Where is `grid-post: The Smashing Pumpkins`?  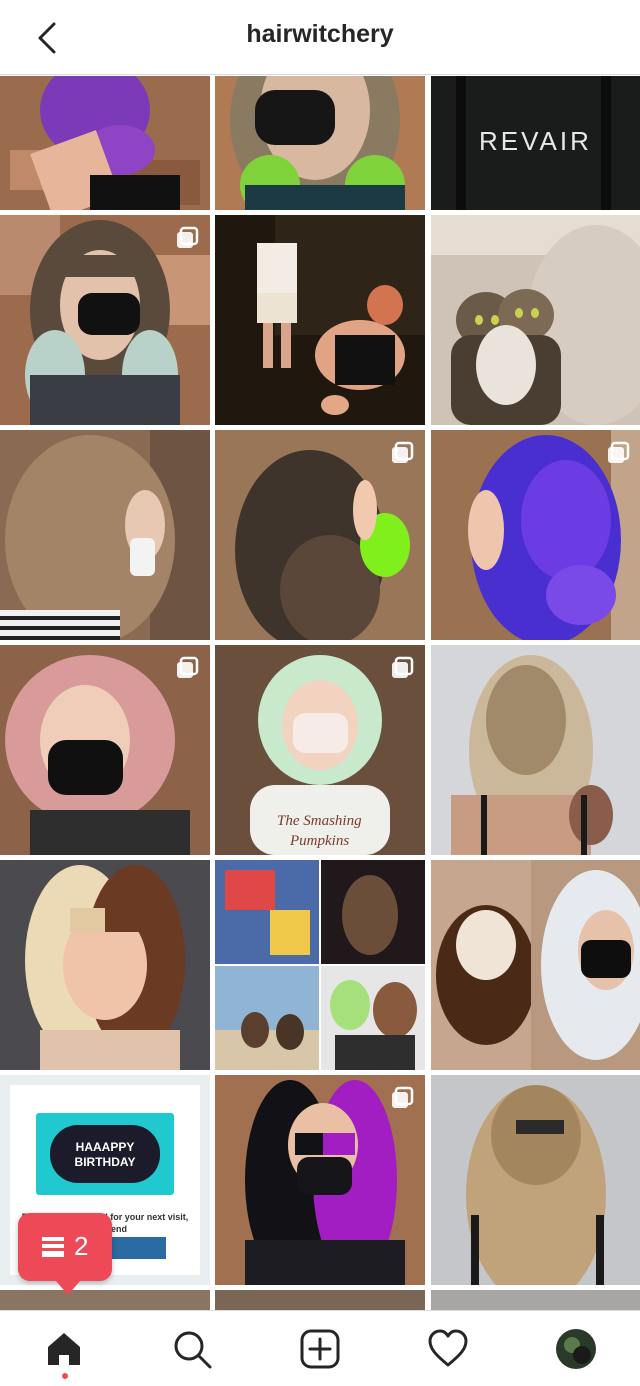
grid-post: The Smashing Pumpkins is located at coordinates (320, 750).